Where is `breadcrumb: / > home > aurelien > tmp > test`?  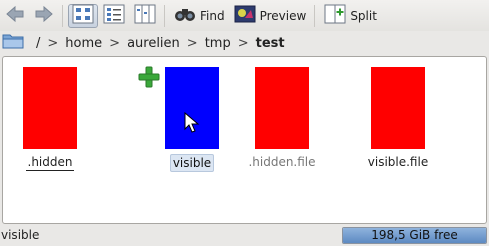
breadcrumb: / > home > aurelien > tmp > test is located at coordinates (244, 43).